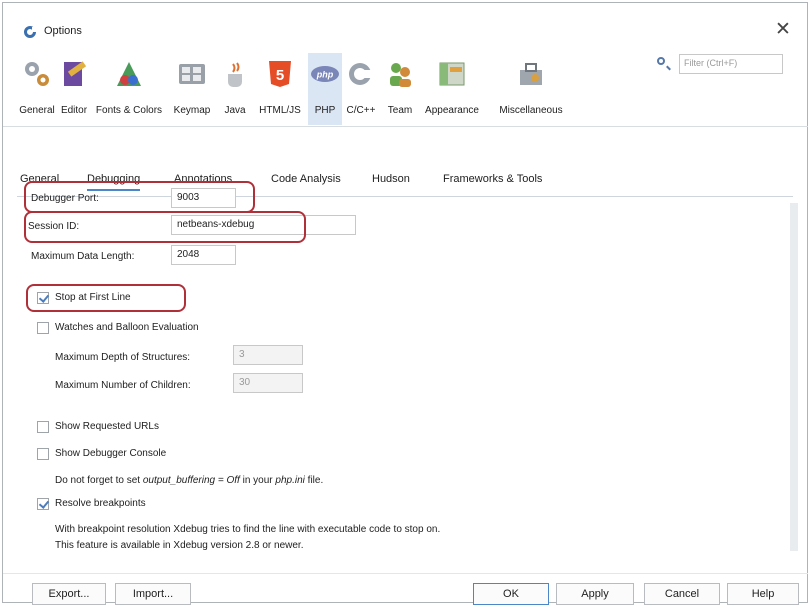  What do you see at coordinates (268, 355) in the screenshot?
I see `max-depth-field: 3` at bounding box center [268, 355].